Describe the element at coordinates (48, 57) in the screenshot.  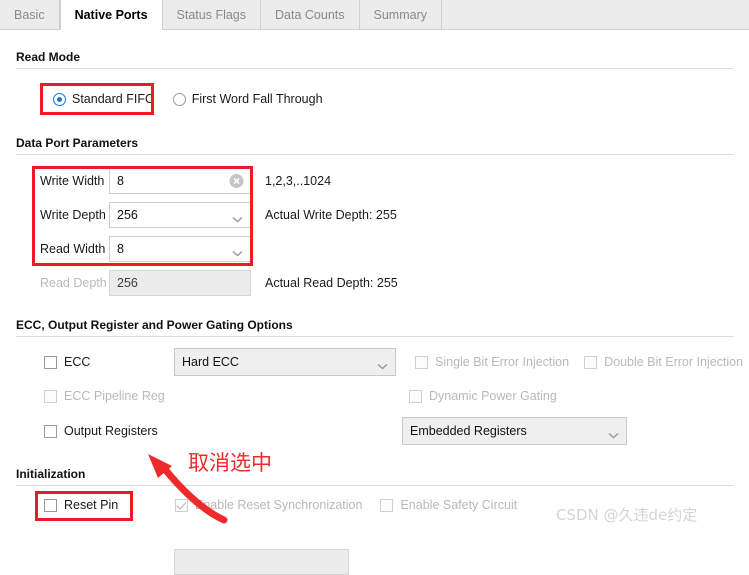
I see `read-mode-section-title: Read Mode` at that location.